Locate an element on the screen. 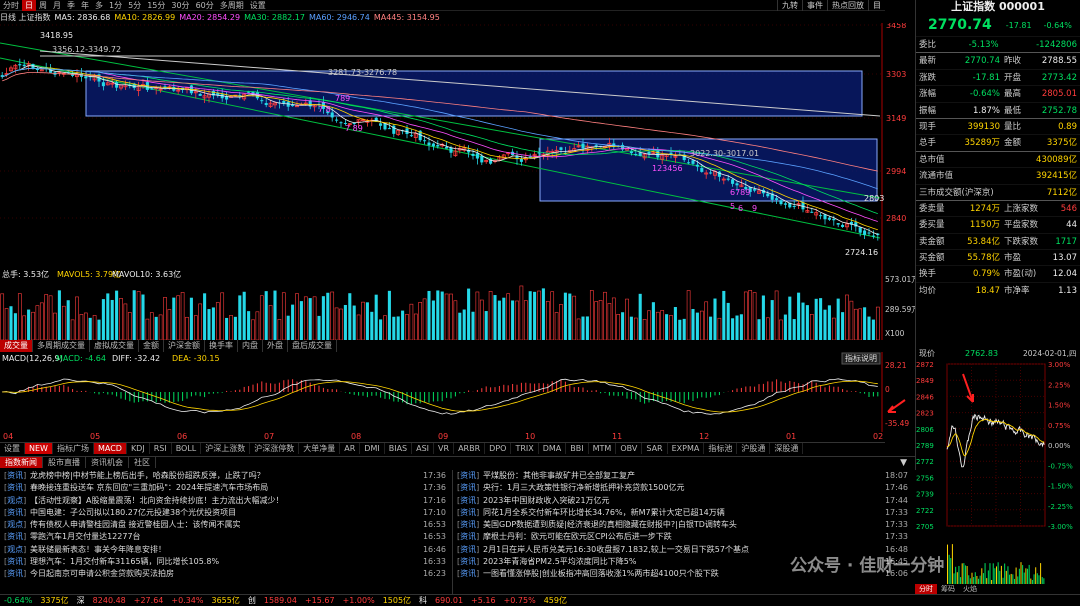 This screenshot has width=1080, height=606. indicator-tab: RSI is located at coordinates (161, 448).